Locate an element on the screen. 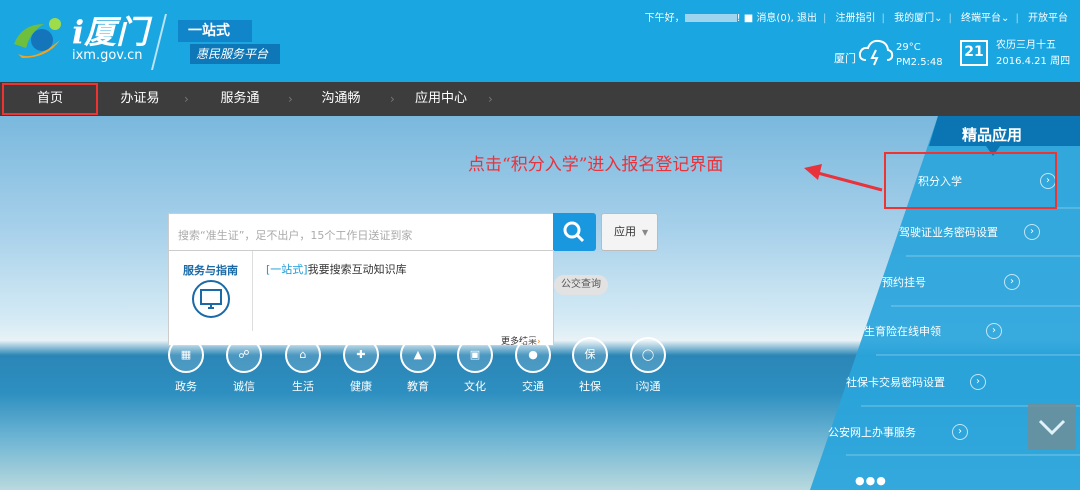  thunder-cloud-icon is located at coordinates (876, 52).